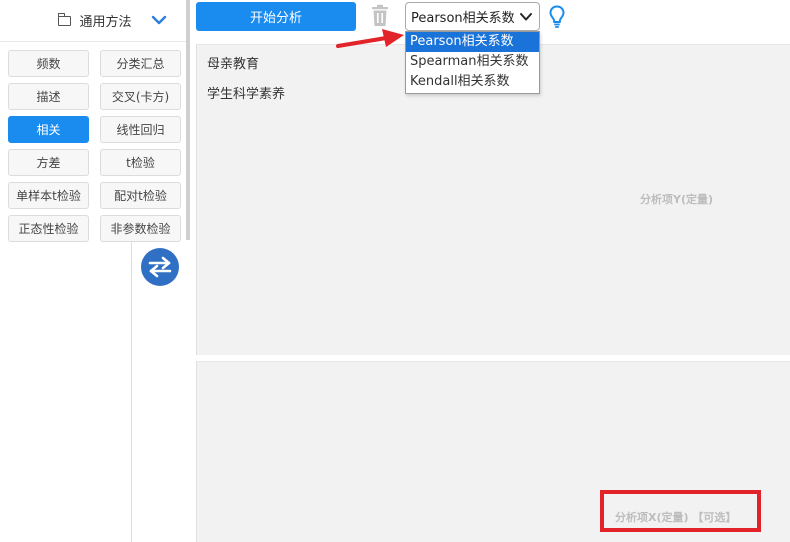 The width and height of the screenshot is (790, 542). Describe the element at coordinates (48, 162) in the screenshot. I see `method-button-anova: 方差` at that location.